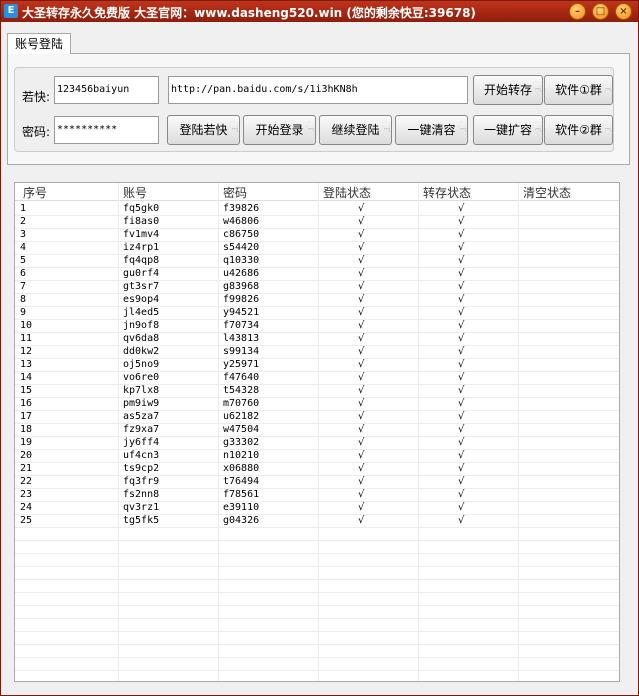 This screenshot has width=639, height=696. Describe the element at coordinates (23, 286) in the screenshot. I see `cell-index: 7` at that location.